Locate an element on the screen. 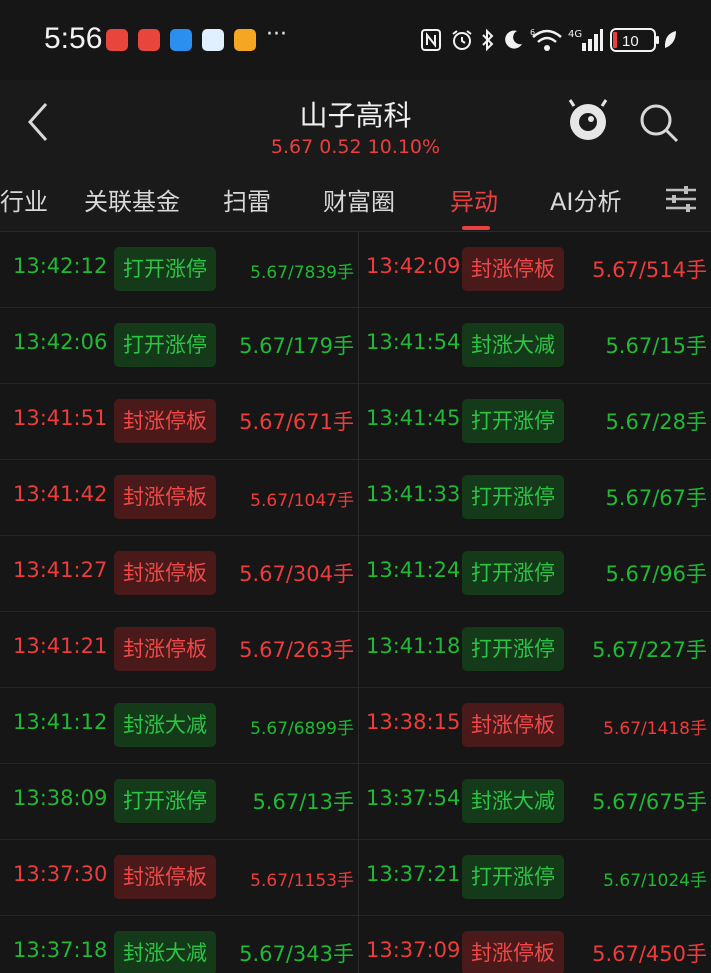  tab-industry: 行业 is located at coordinates (24, 199).